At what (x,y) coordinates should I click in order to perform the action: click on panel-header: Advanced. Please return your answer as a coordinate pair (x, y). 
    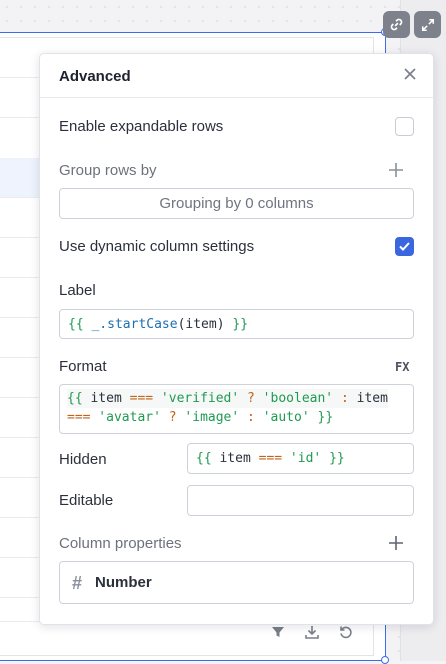
    Looking at the image, I should click on (236, 76).